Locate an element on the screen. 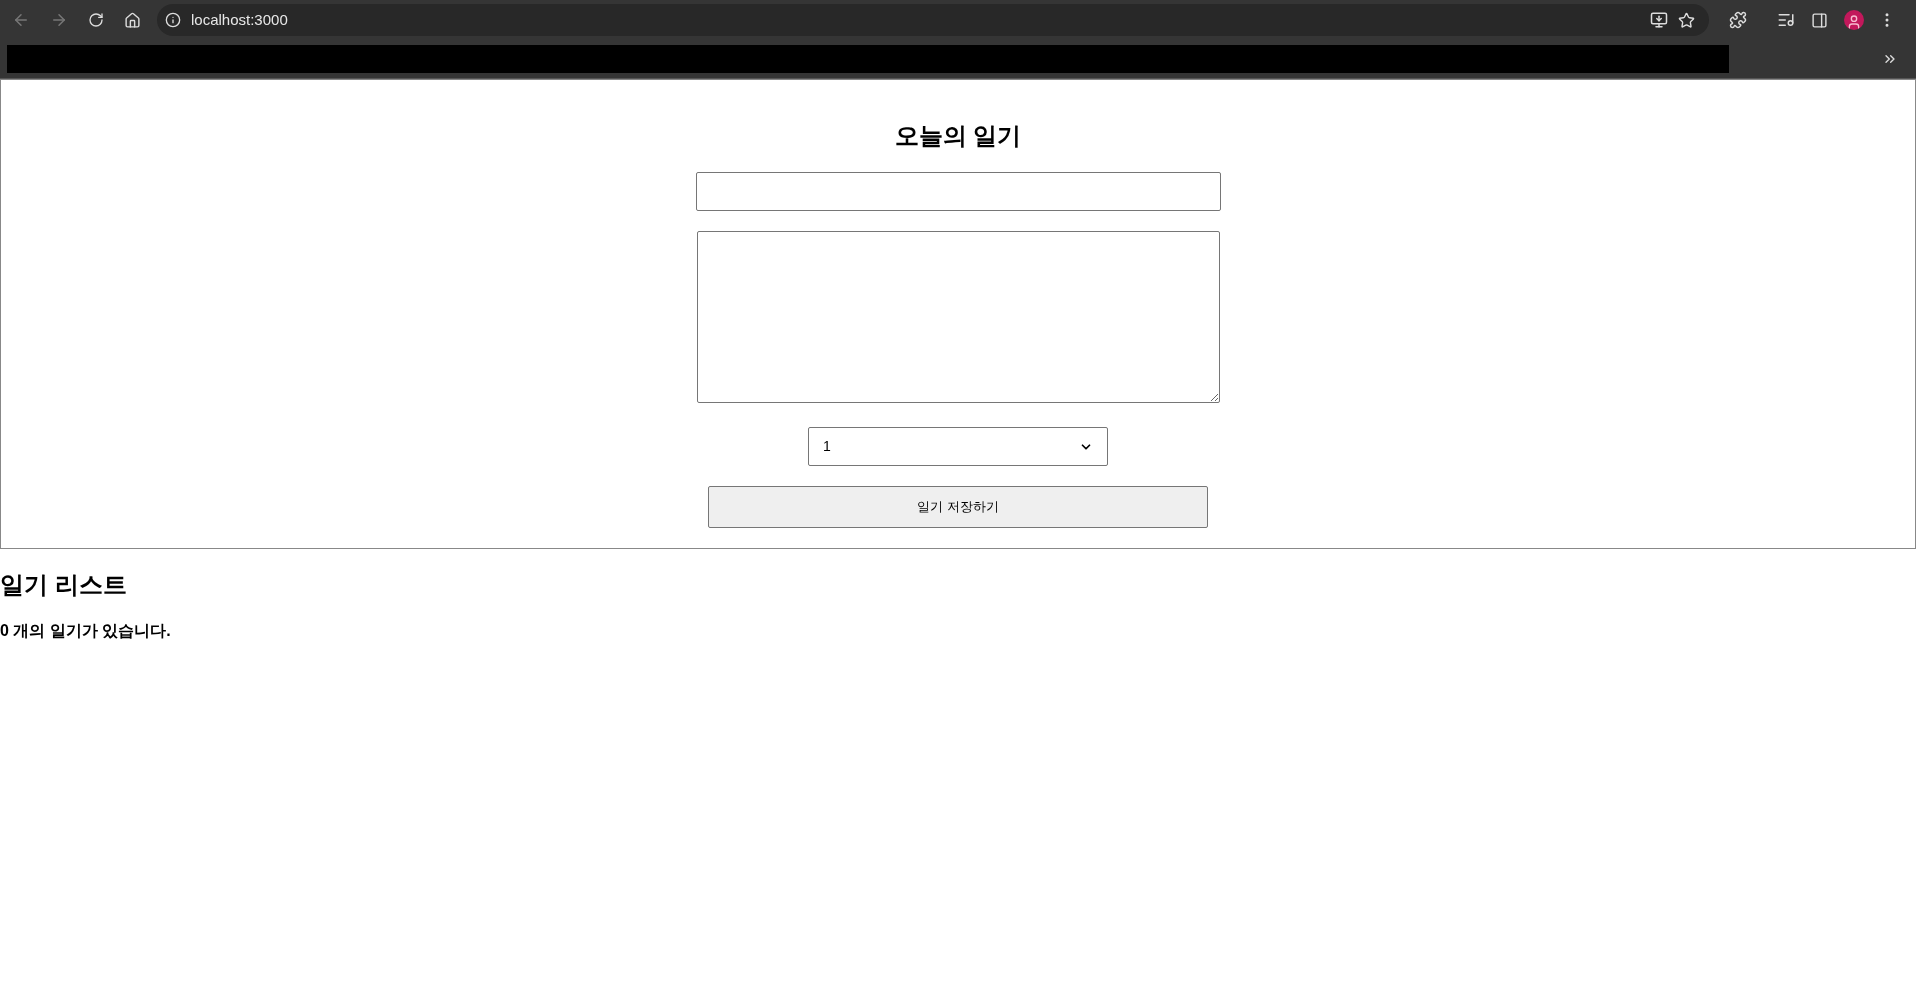 The width and height of the screenshot is (1916, 987). reload-icon is located at coordinates (96, 20).